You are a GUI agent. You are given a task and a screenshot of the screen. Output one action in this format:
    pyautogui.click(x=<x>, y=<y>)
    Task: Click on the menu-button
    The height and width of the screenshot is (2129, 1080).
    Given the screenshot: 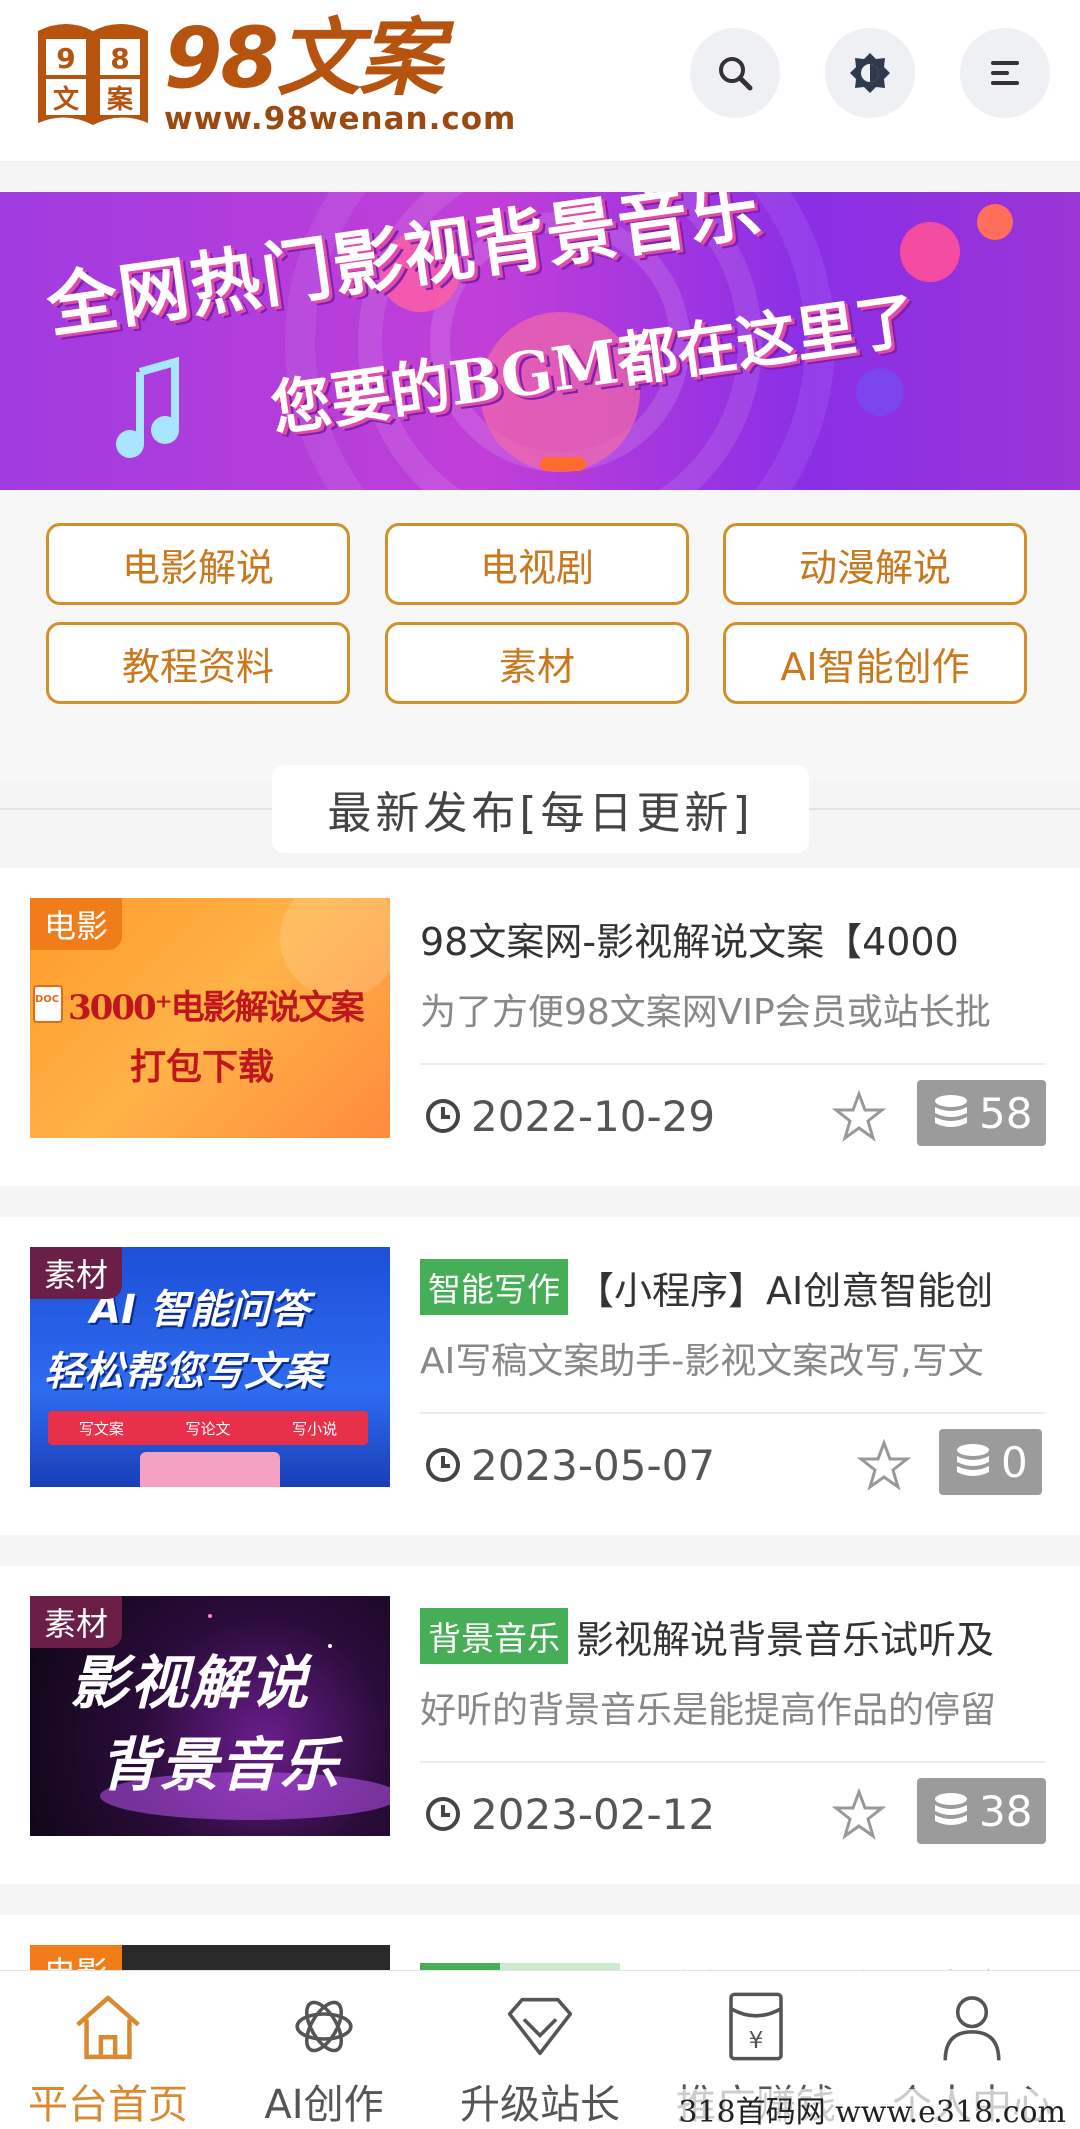 What is the action you would take?
    pyautogui.click(x=1005, y=73)
    